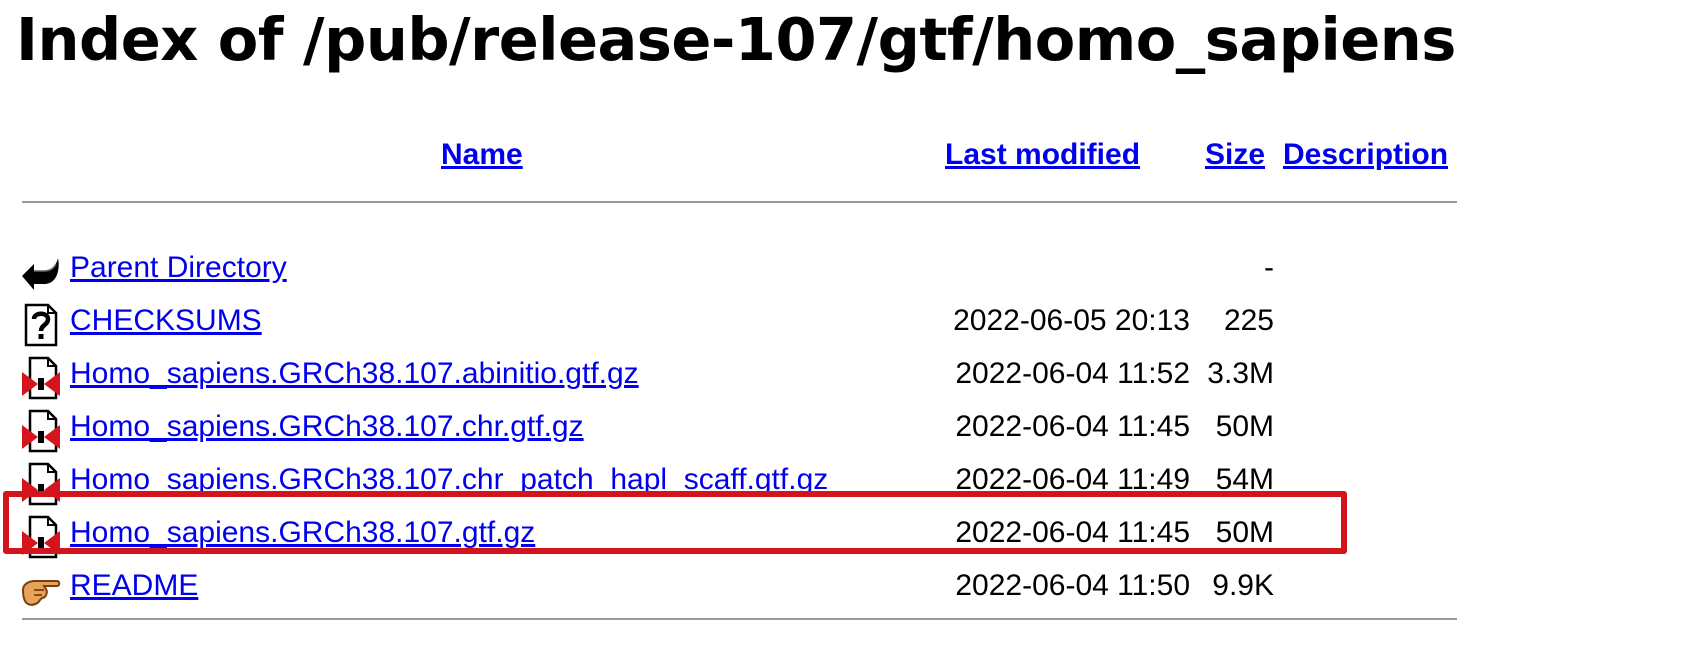 The height and width of the screenshot is (648, 1700). I want to click on column-header-size: Size, so click(1235, 155).